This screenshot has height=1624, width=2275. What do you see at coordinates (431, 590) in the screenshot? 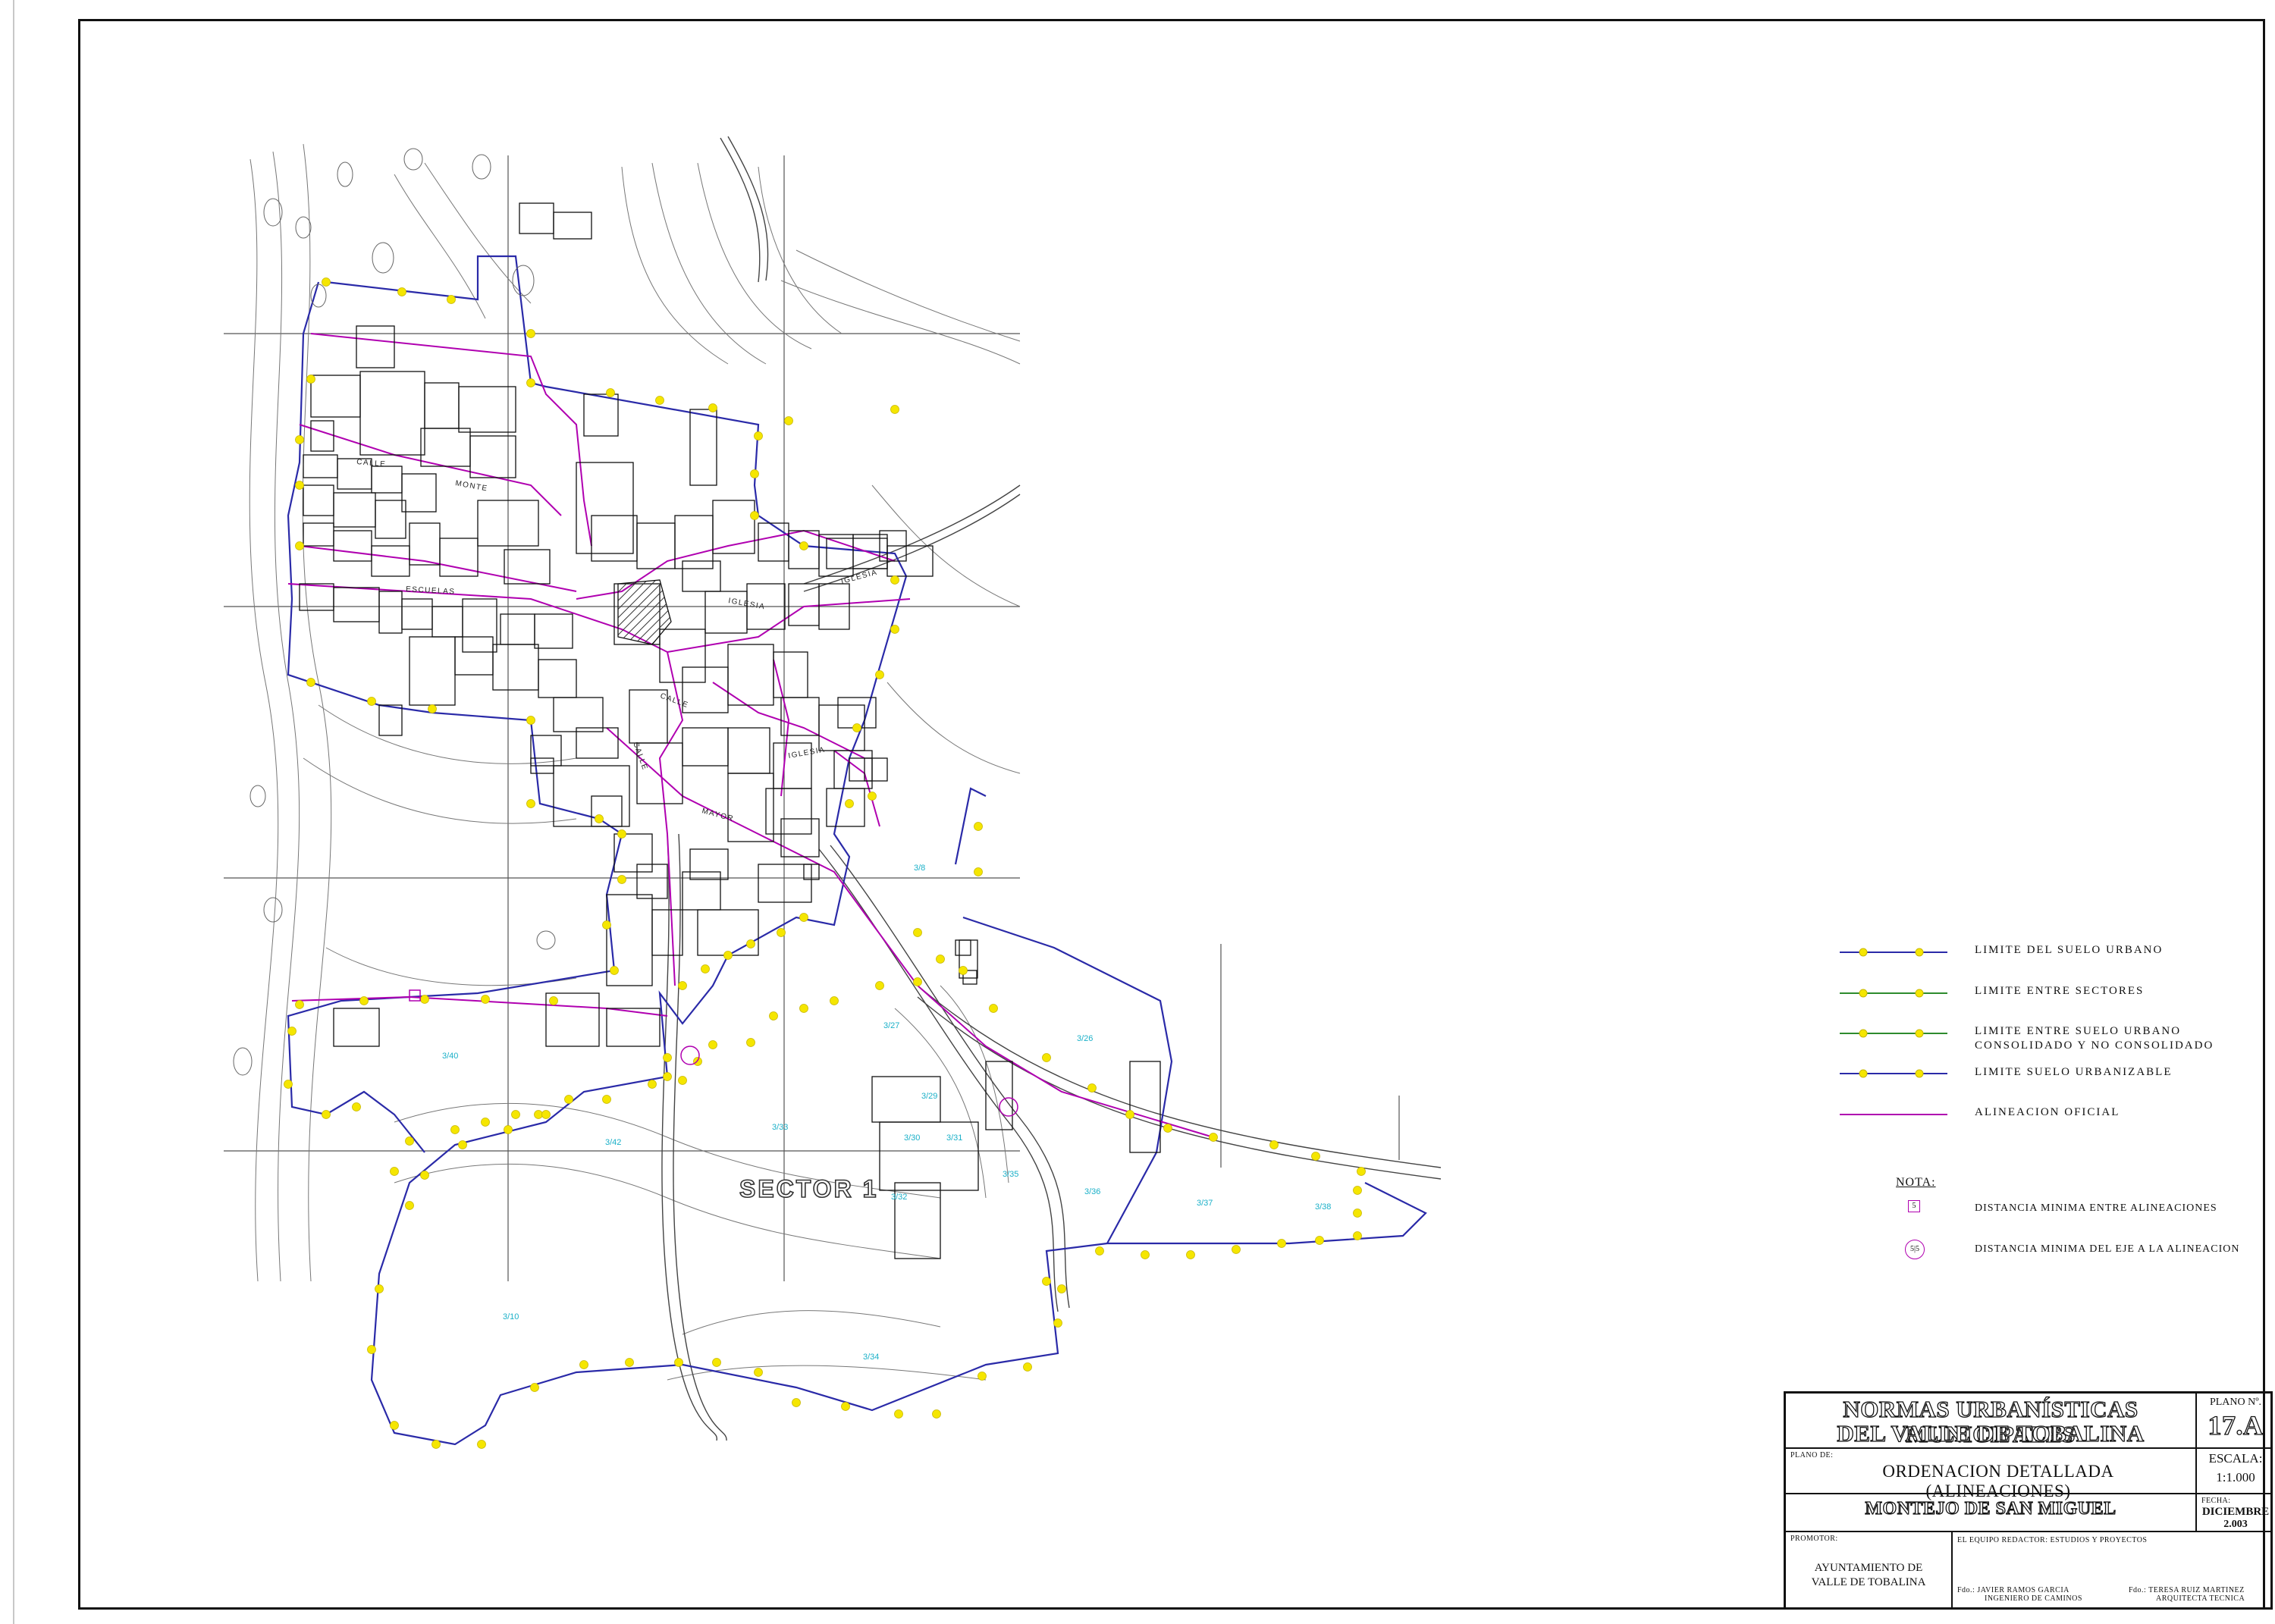
I see `street-label: ESCUELAS` at bounding box center [431, 590].